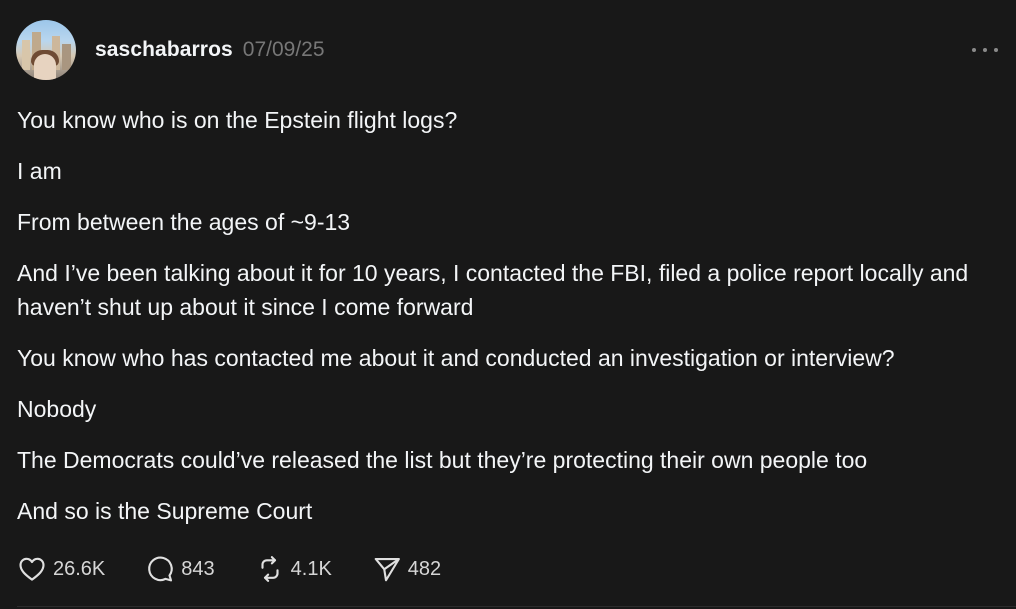 The height and width of the screenshot is (609, 1016). I want to click on share-count: 482, so click(424, 568).